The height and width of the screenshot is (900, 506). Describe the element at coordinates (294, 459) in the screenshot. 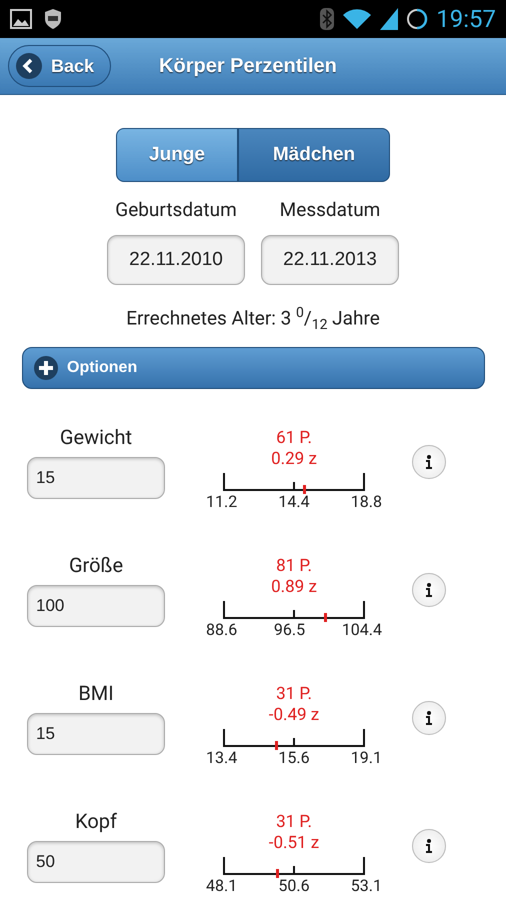

I see `z-score: 0.29 z` at that location.